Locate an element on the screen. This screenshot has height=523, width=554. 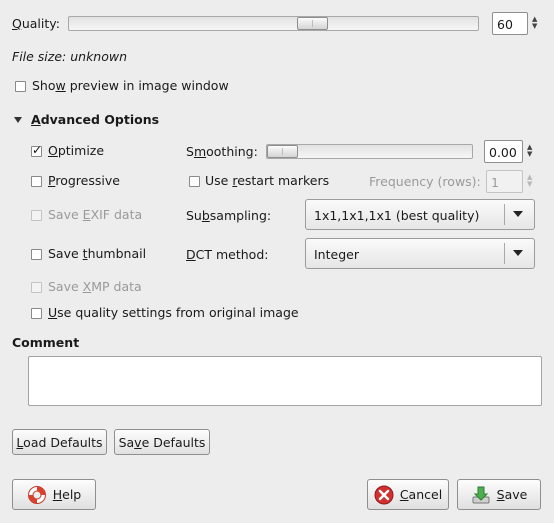
frequency-value: 1 is located at coordinates (495, 182).